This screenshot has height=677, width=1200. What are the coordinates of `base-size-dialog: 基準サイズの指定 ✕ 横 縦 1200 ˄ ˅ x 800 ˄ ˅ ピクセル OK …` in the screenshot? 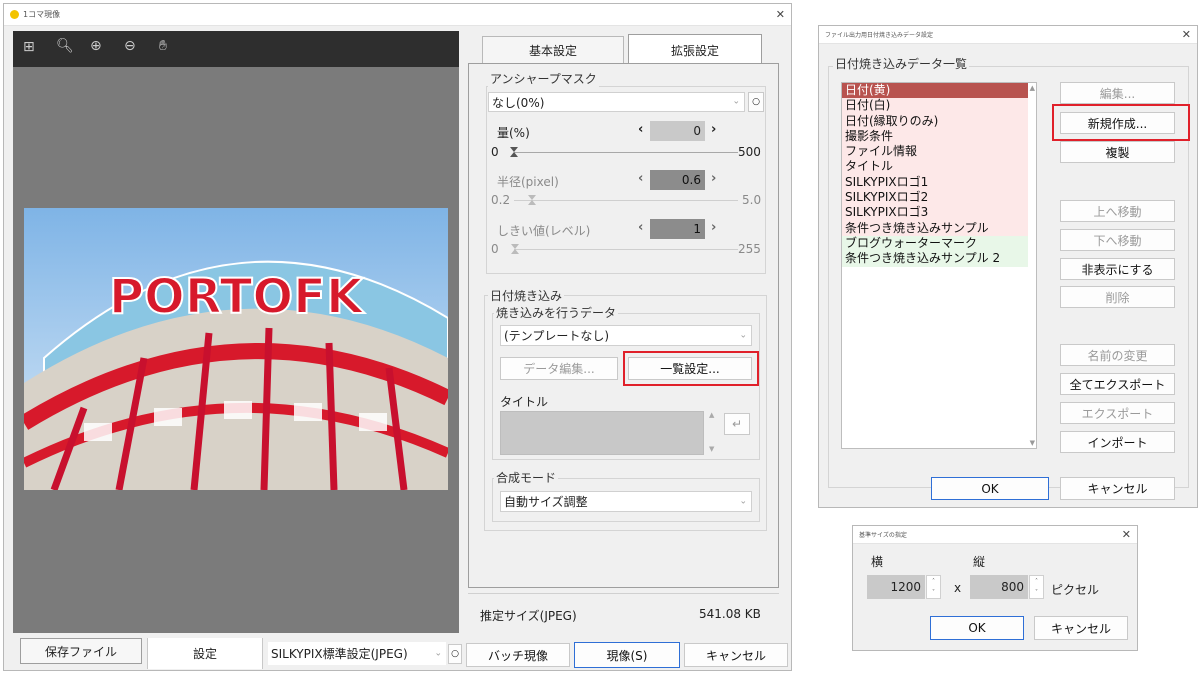 It's located at (995, 588).